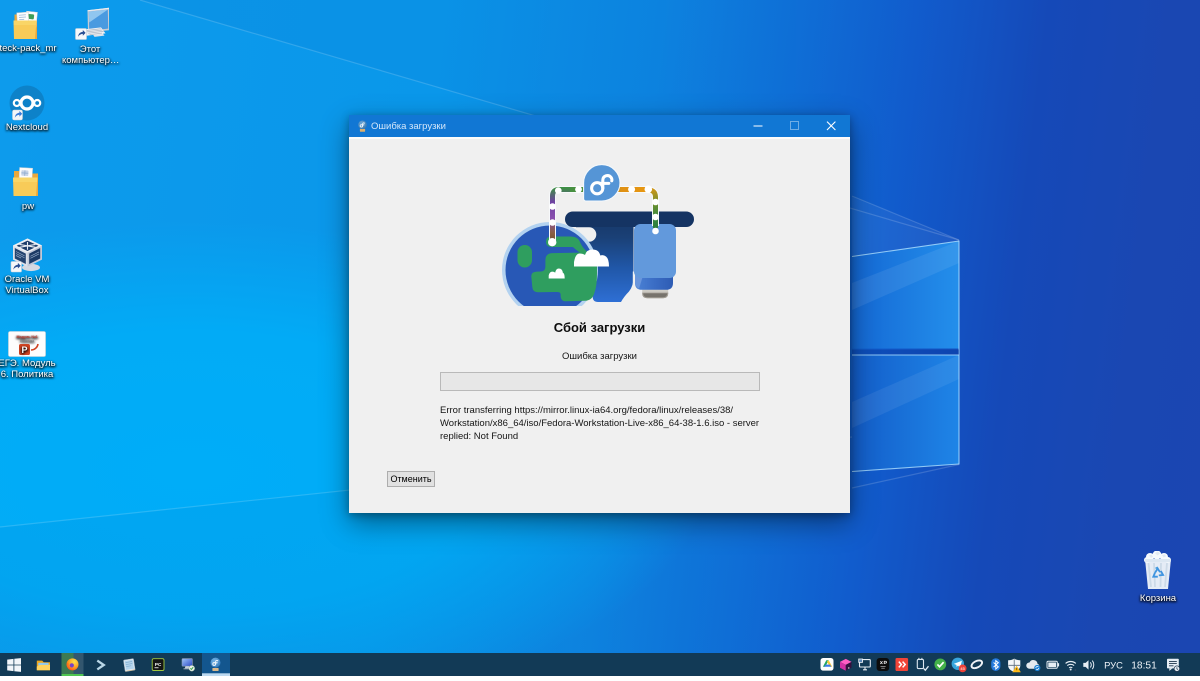 This screenshot has height=681, width=1200. Describe the element at coordinates (158, 664) in the screenshot. I see `svg-text: PC` at that location.